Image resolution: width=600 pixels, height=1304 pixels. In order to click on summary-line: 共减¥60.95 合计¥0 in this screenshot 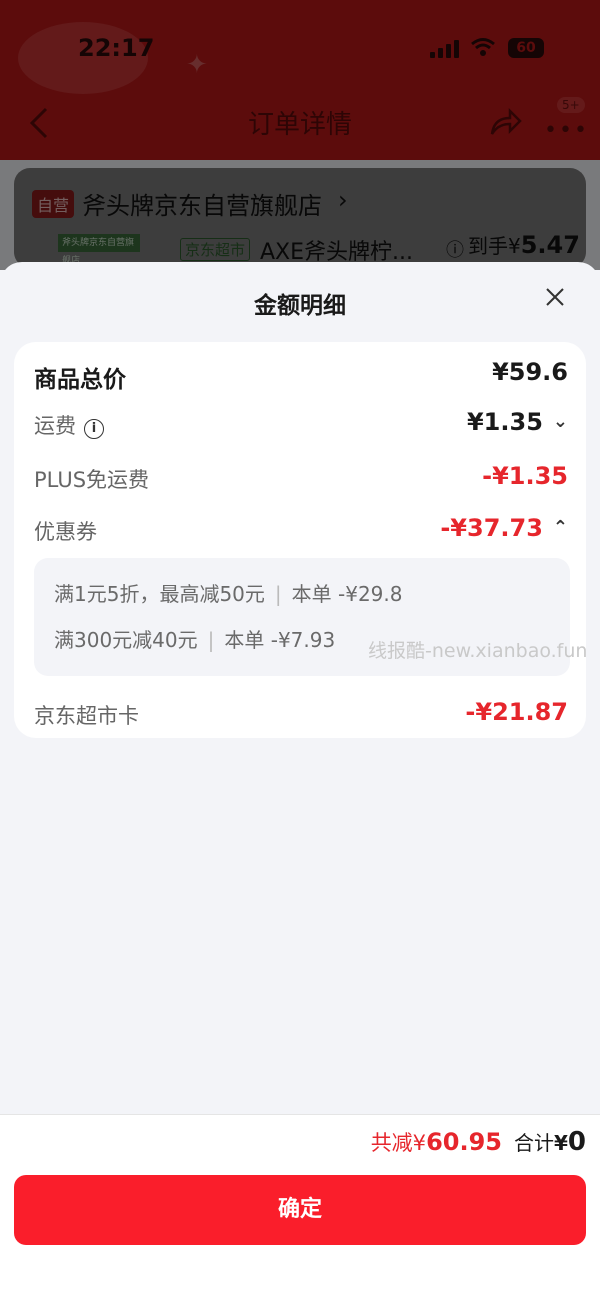, I will do `click(478, 1142)`.